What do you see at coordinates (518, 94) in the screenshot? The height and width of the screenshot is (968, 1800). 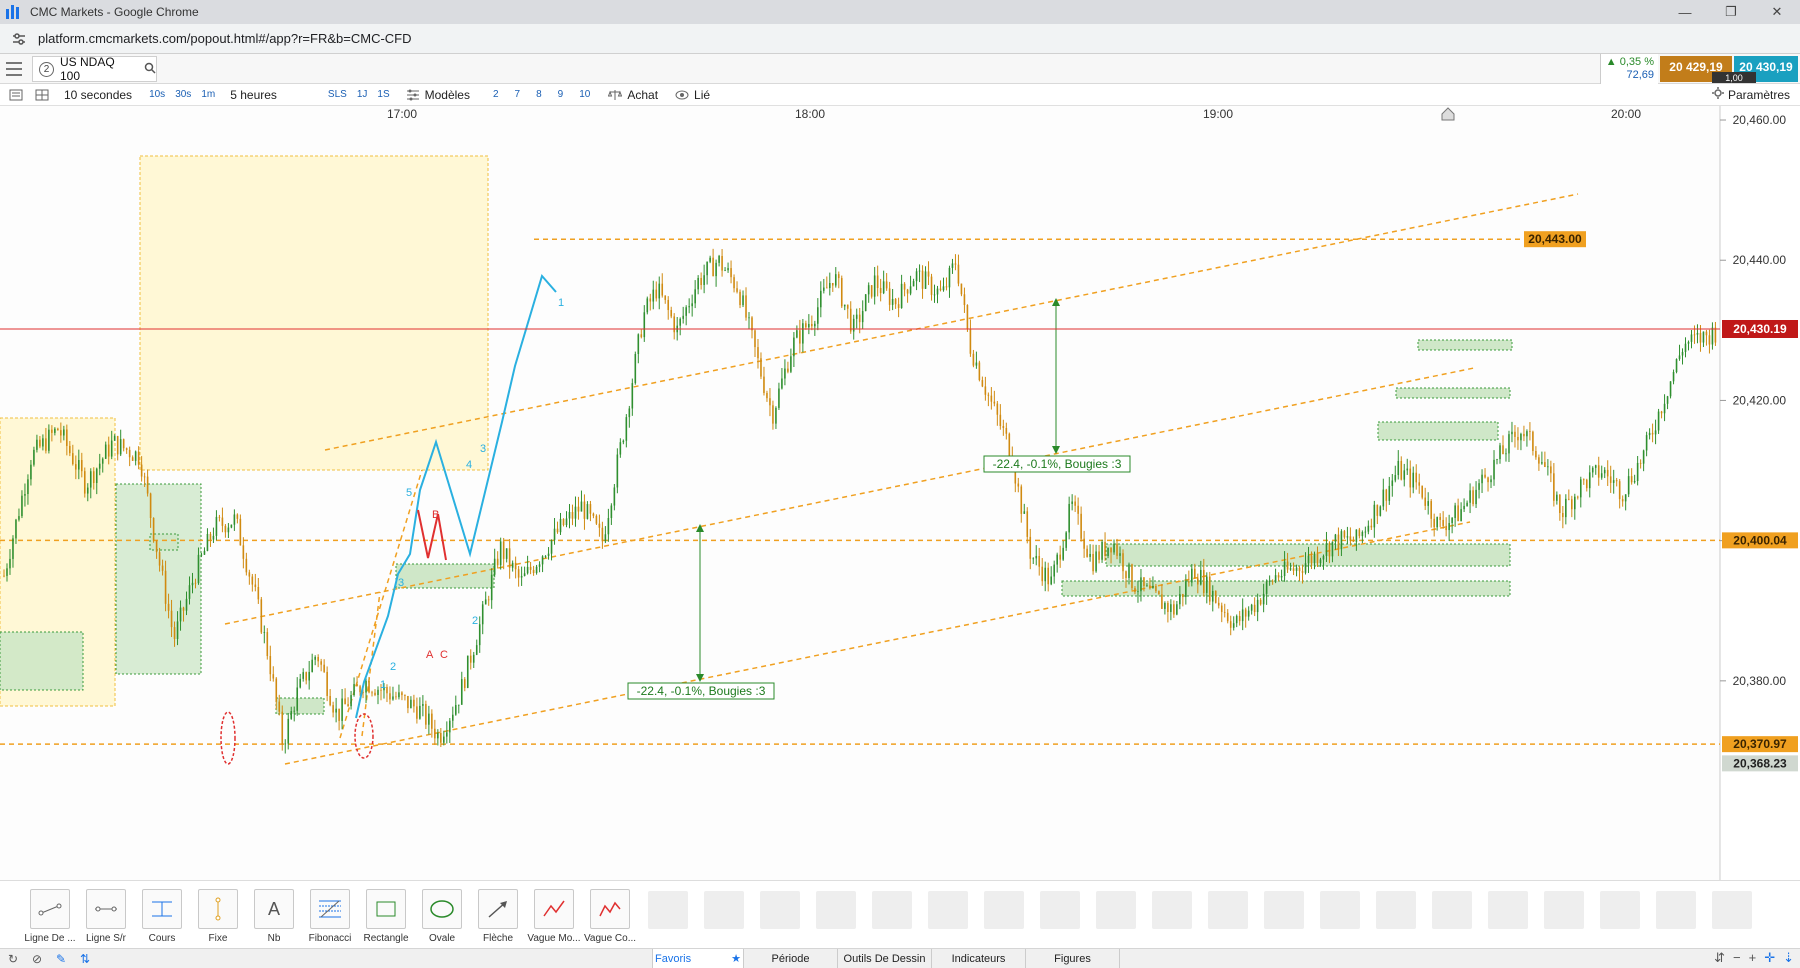 I see `template-chip-7: 7` at bounding box center [518, 94].